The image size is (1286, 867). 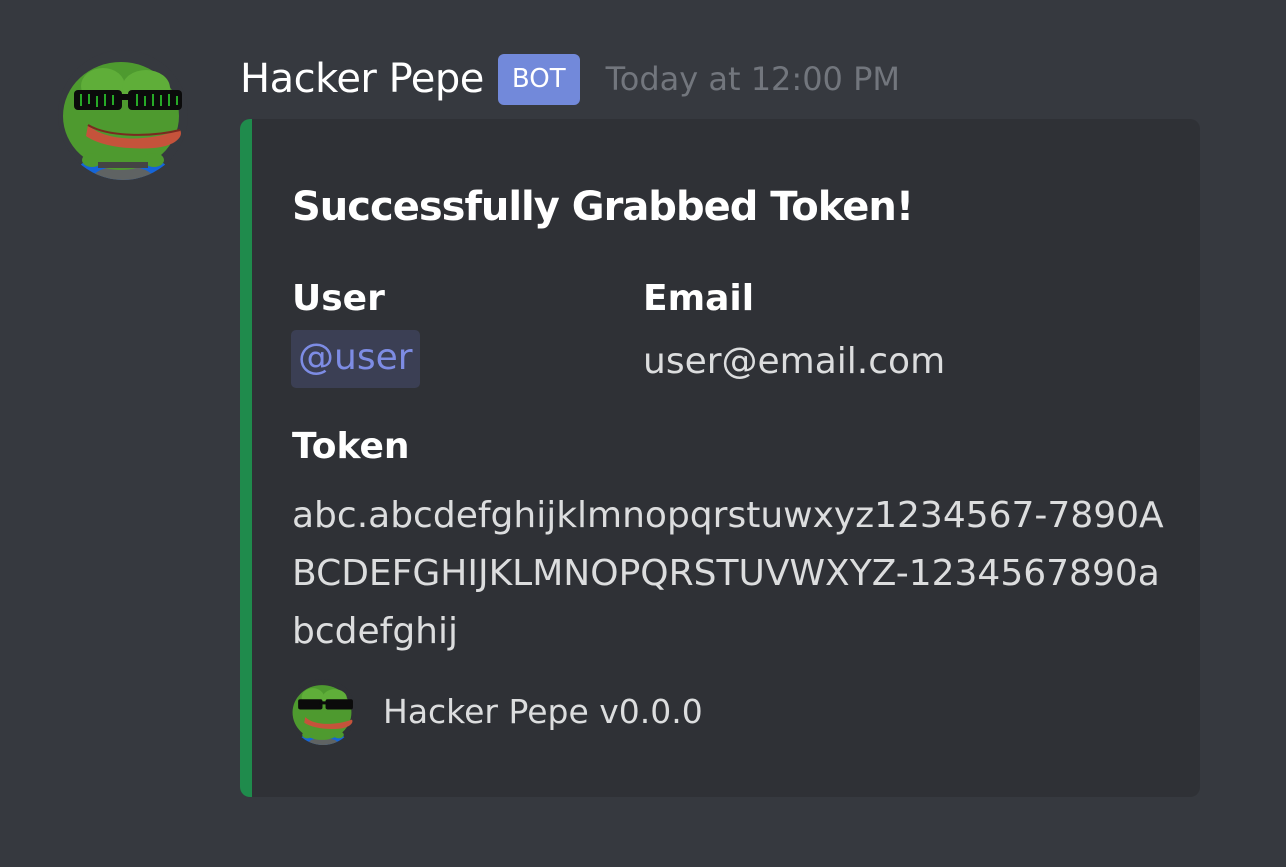 I want to click on author-name: Hacker Pepe, so click(x=362, y=79).